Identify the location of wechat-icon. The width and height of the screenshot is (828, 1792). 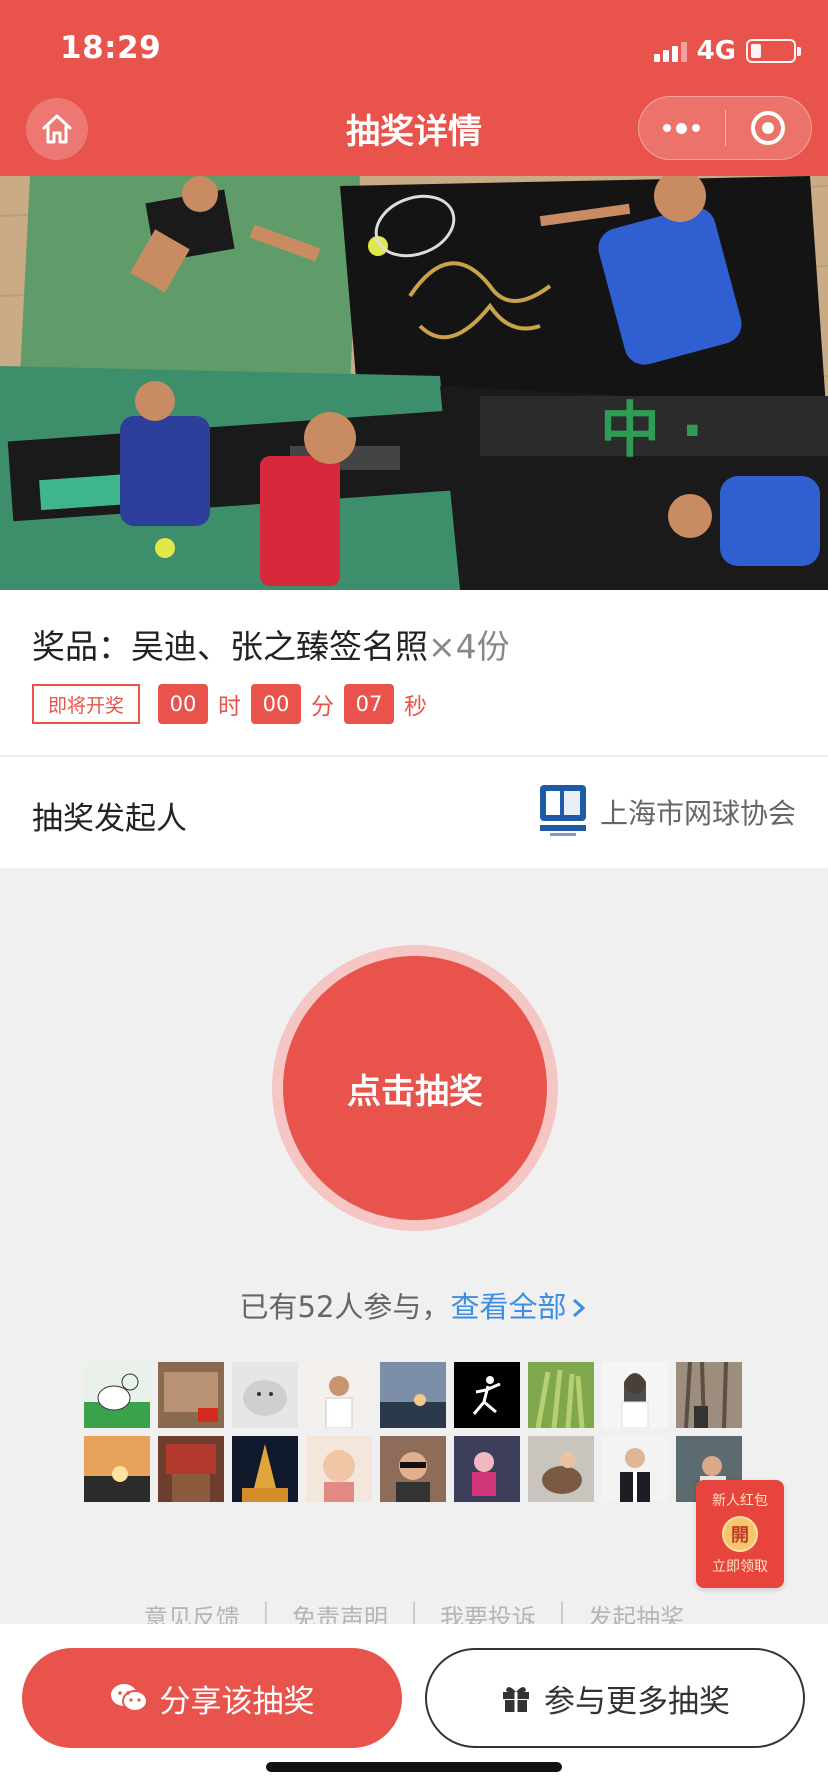
(129, 1698).